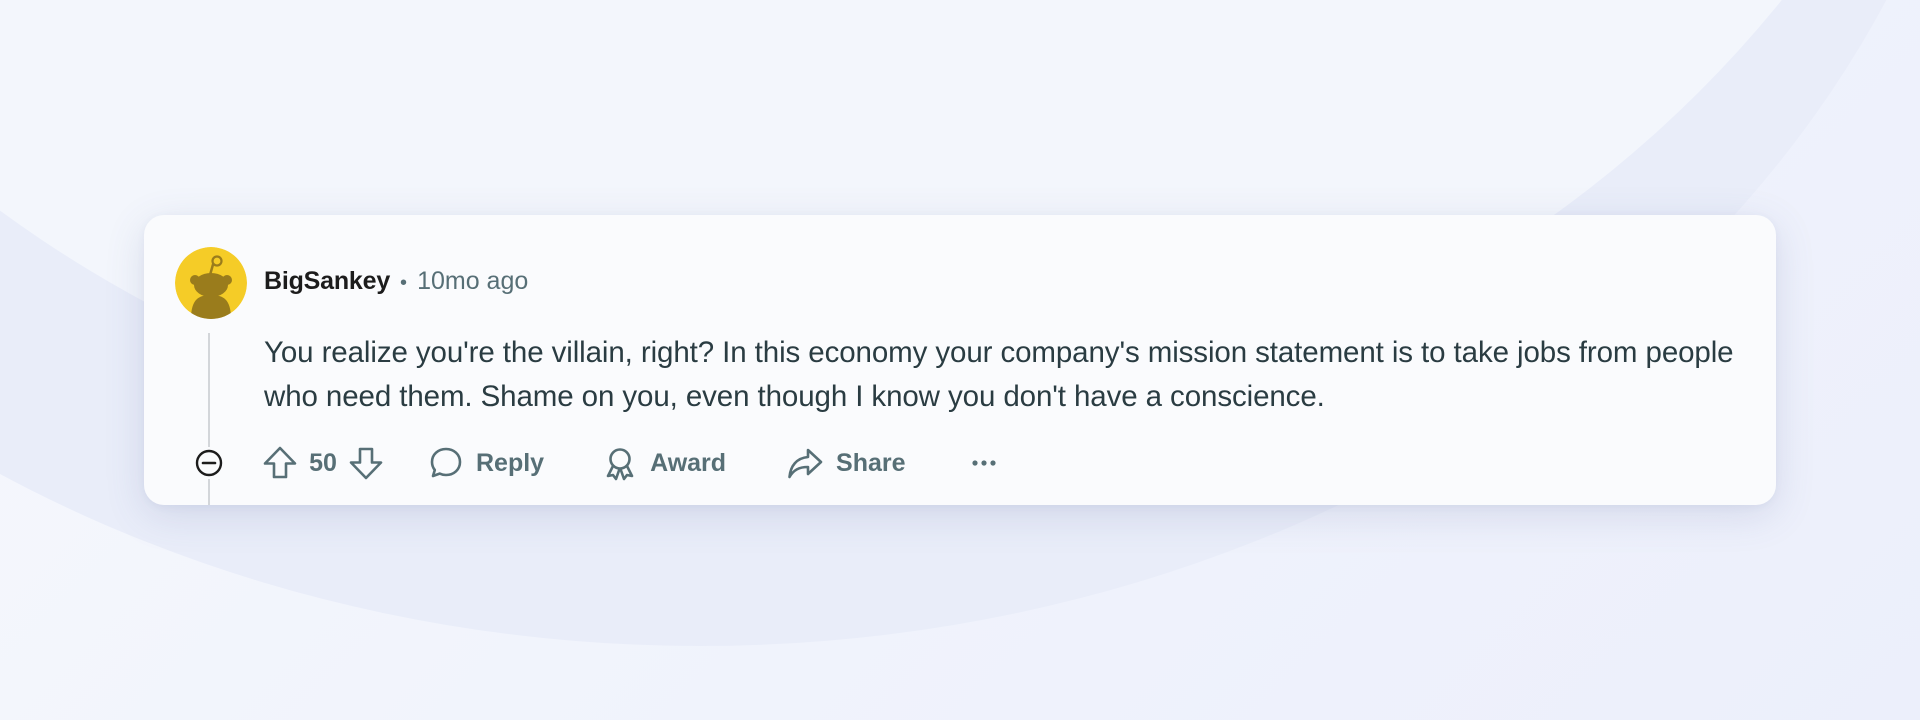 The width and height of the screenshot is (1920, 720). I want to click on vote-score: 50, so click(323, 462).